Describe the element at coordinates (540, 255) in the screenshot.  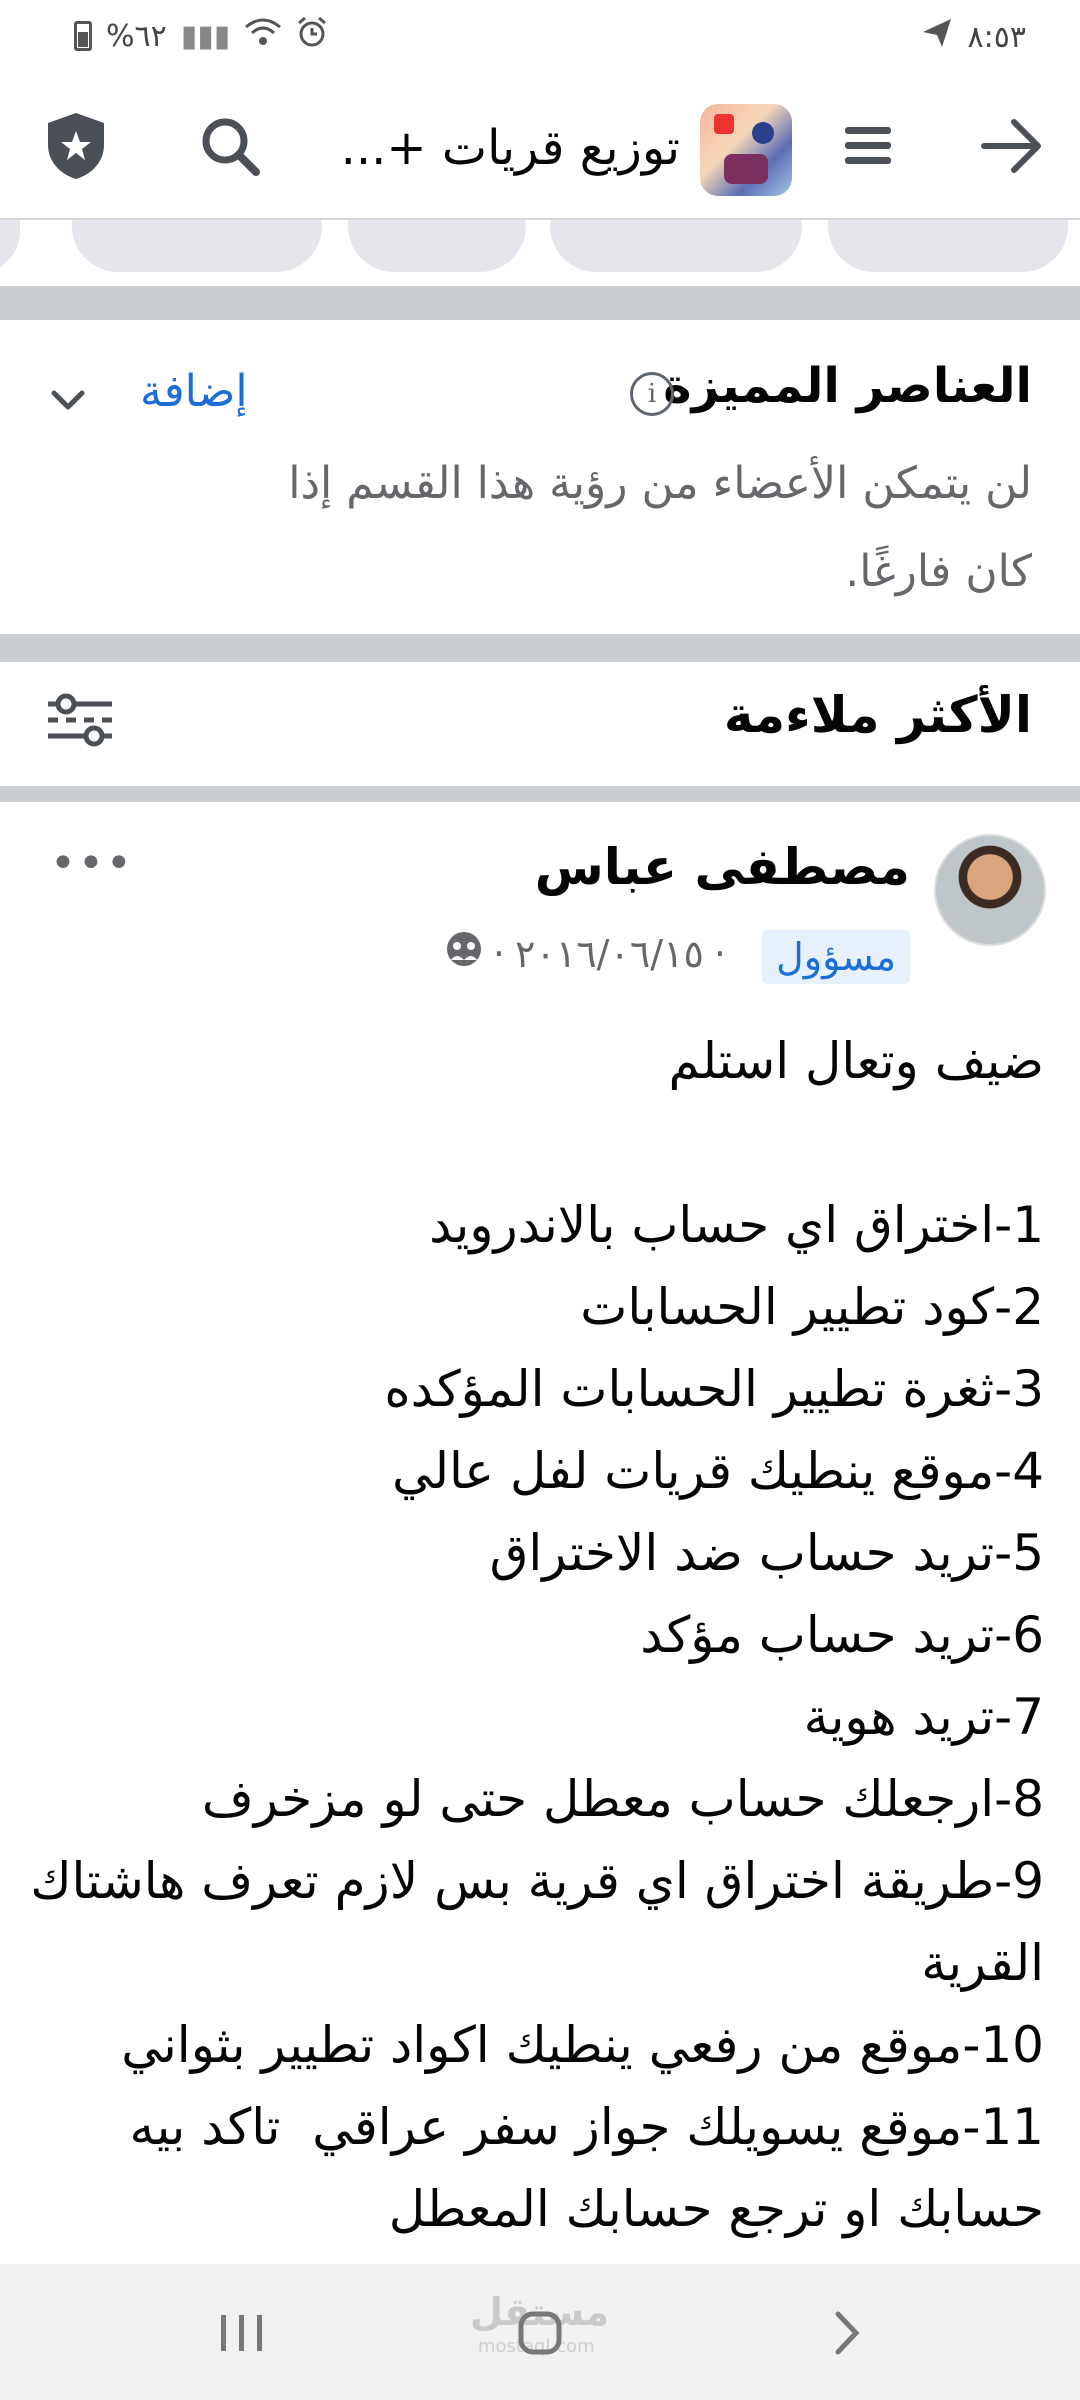
I see `group-tabs-strip` at that location.